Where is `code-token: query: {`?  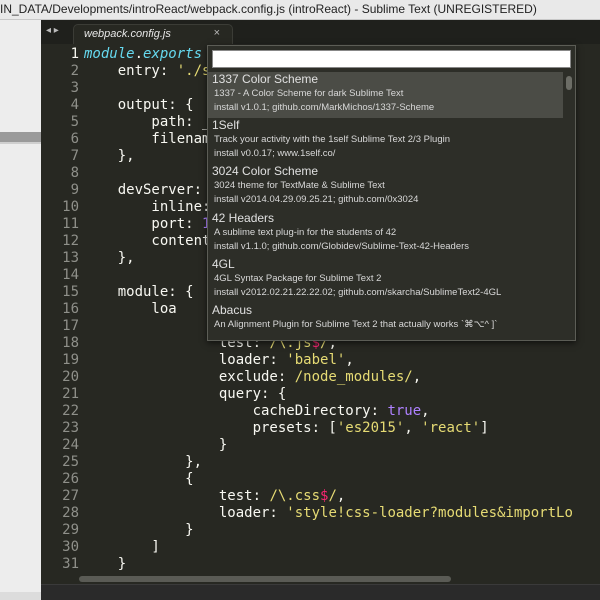
code-token: query: { is located at coordinates (185, 394).